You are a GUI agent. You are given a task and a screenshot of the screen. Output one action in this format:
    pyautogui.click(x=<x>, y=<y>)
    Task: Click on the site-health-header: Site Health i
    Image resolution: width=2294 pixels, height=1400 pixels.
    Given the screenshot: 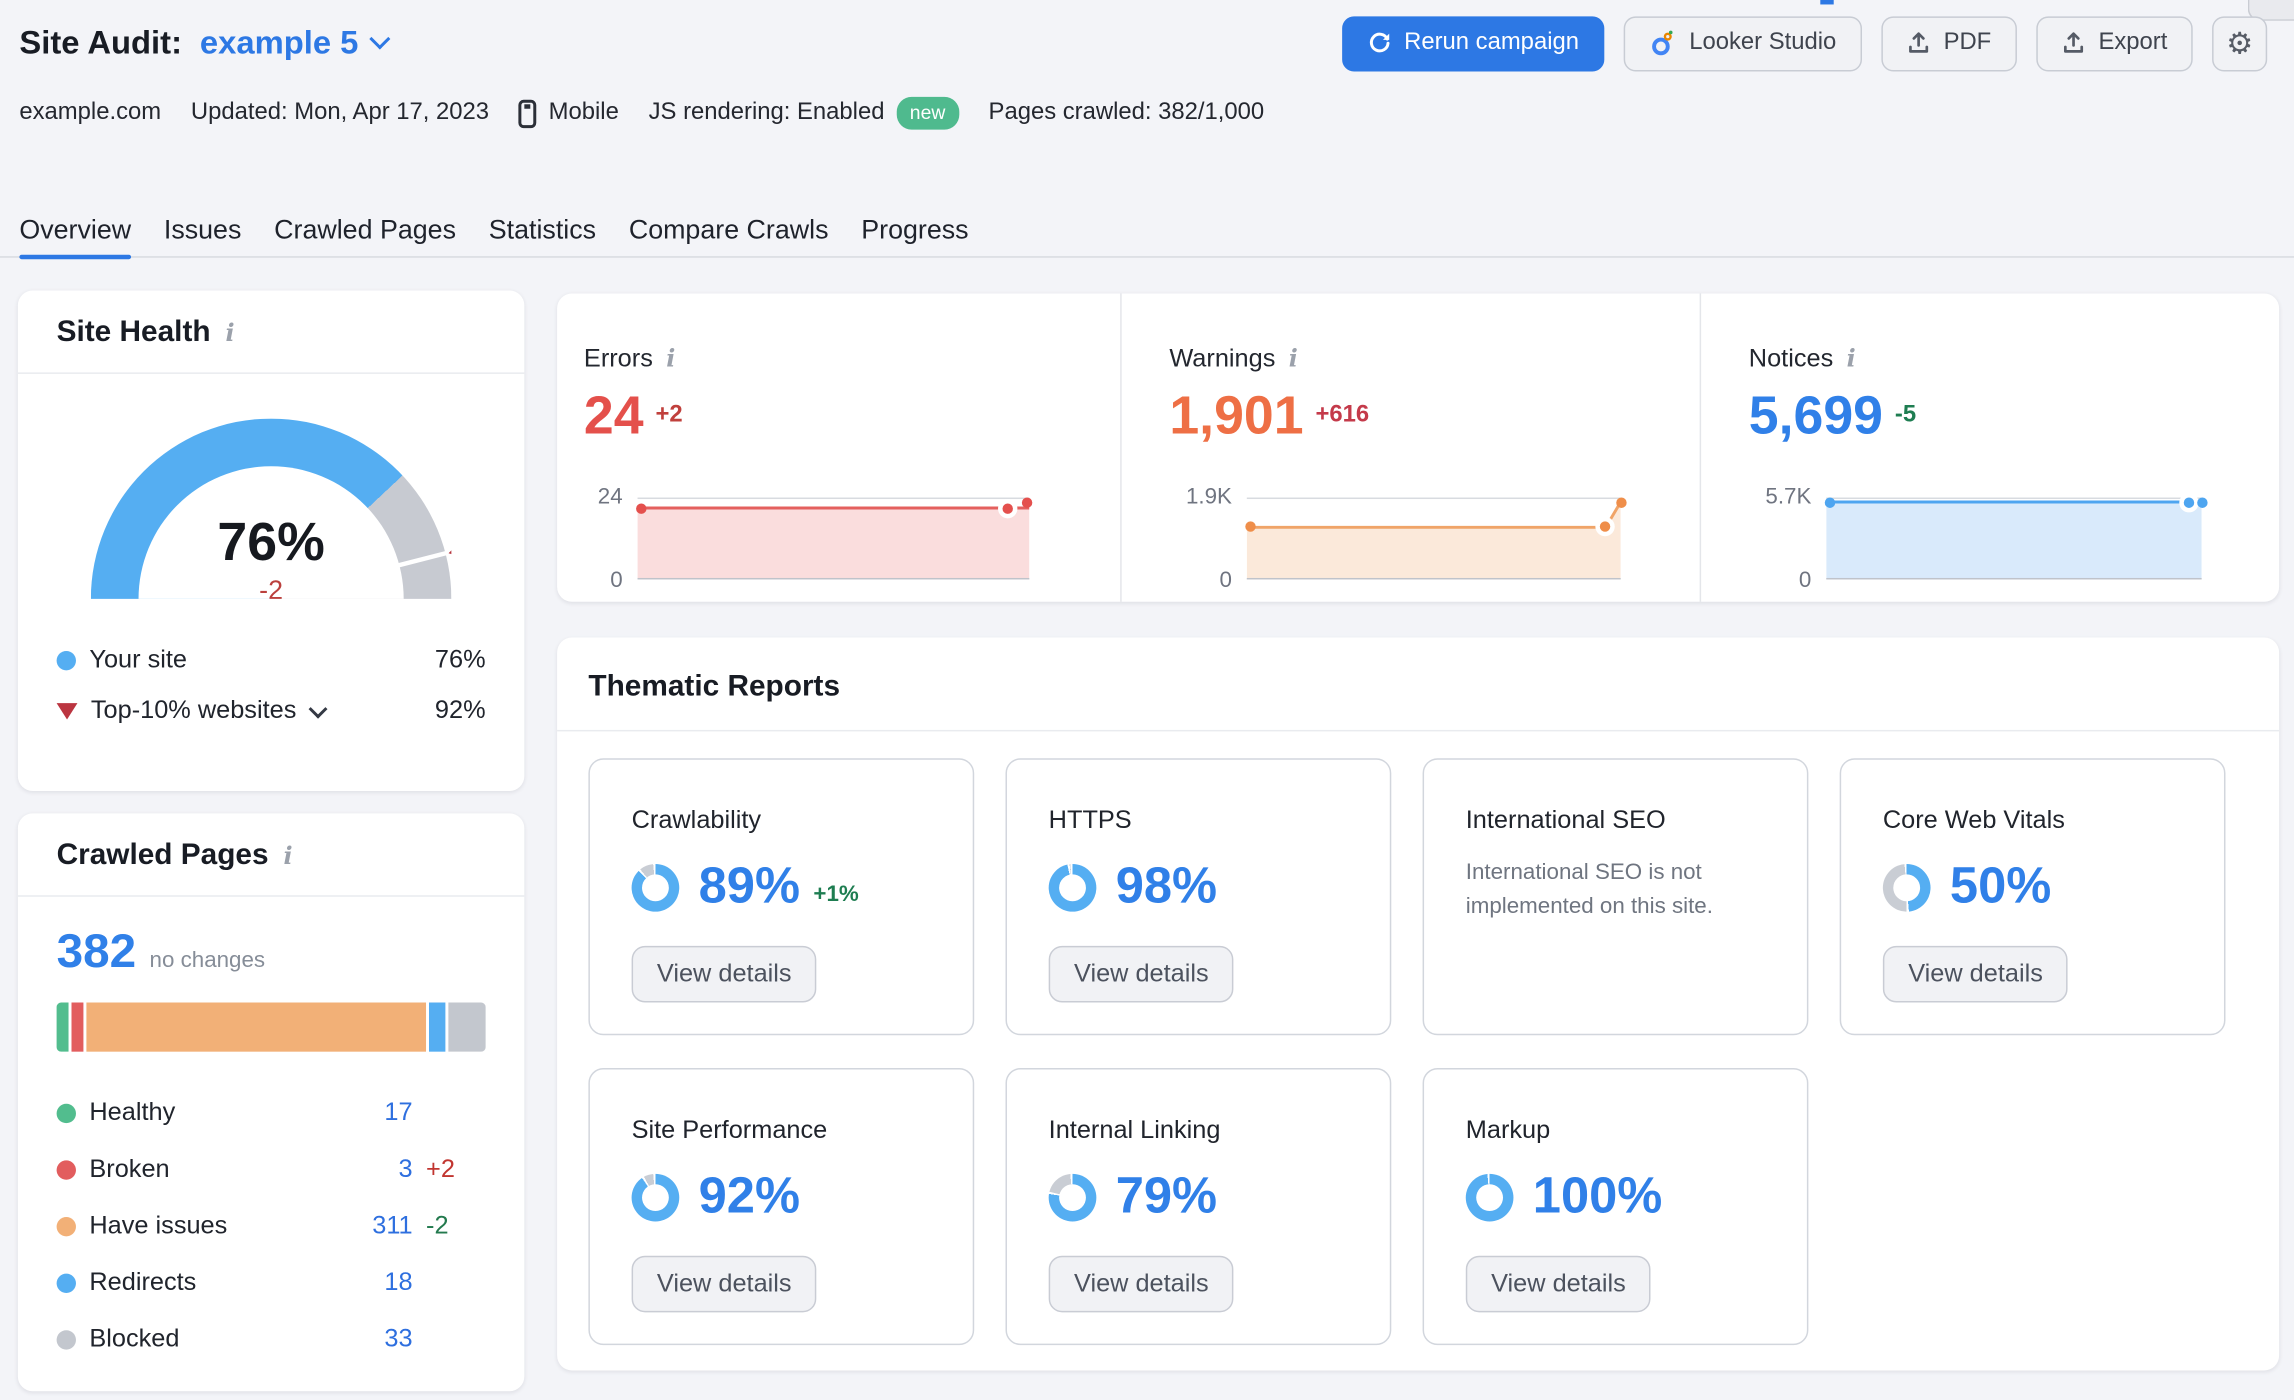 What is the action you would take?
    pyautogui.click(x=271, y=332)
    